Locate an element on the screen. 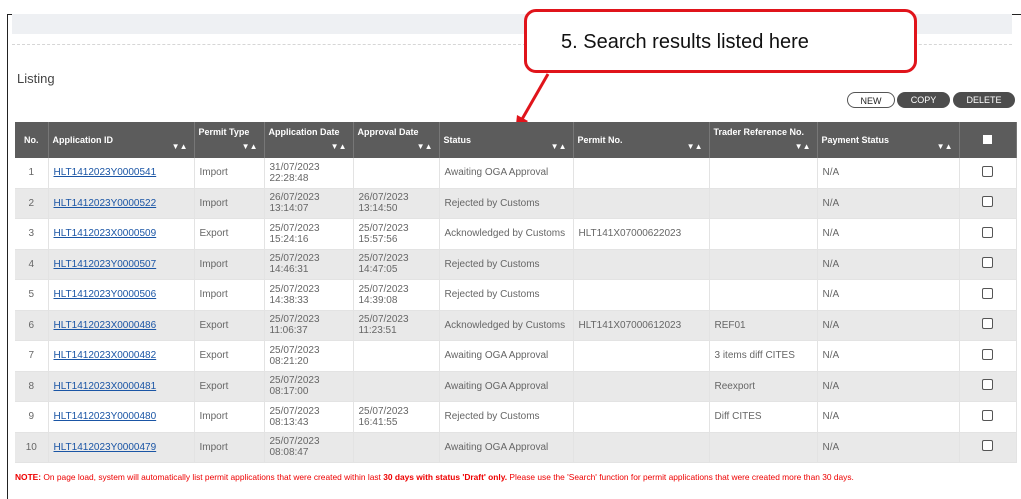  column-header-trader-reference: Trader Reference No. ▼▲ is located at coordinates (763, 140).